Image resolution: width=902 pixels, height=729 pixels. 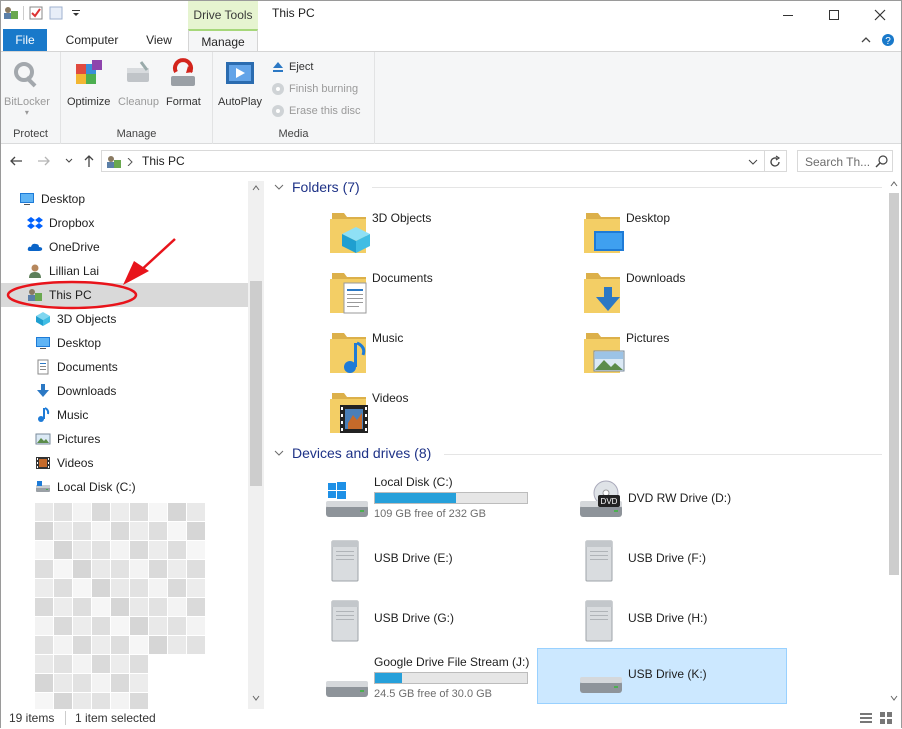 I want to click on drive-tile: USB Drive (E:), so click(x=449, y=561).